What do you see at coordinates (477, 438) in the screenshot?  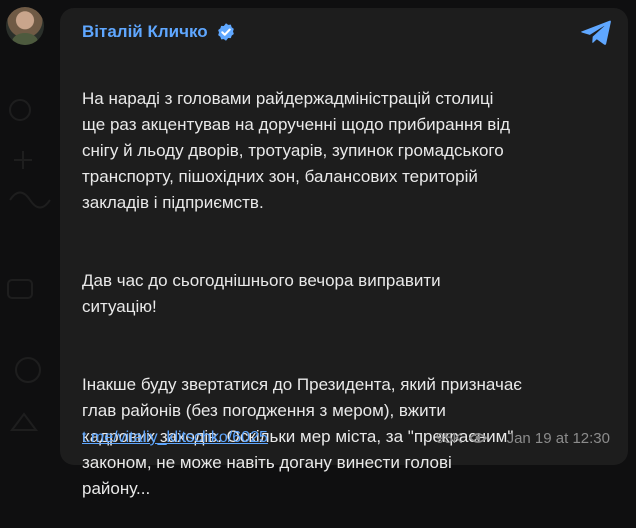 I see `eye-icon` at bounding box center [477, 438].